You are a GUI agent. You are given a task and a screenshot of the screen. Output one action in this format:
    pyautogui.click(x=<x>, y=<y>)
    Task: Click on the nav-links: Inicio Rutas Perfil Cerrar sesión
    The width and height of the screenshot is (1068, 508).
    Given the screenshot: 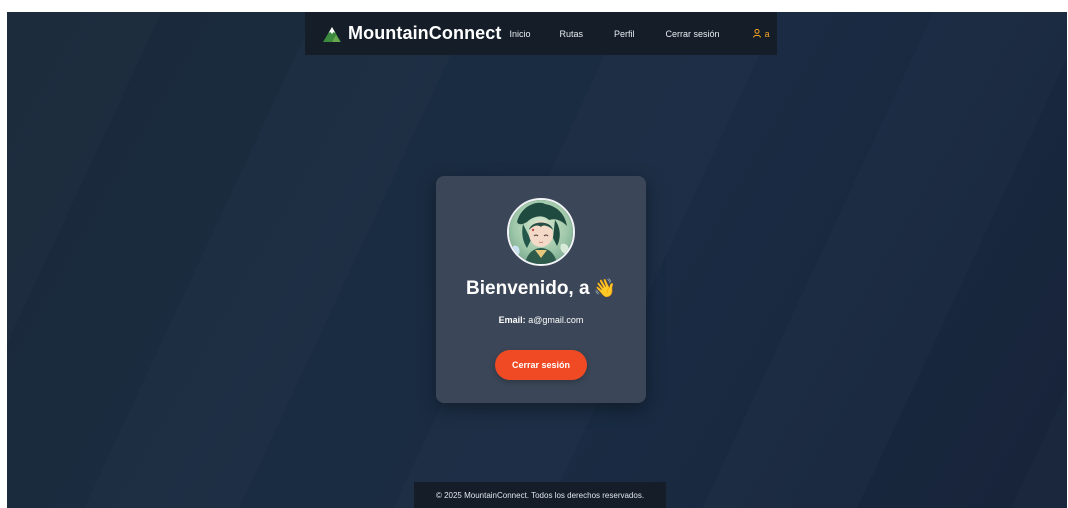 What is the action you would take?
    pyautogui.click(x=614, y=34)
    